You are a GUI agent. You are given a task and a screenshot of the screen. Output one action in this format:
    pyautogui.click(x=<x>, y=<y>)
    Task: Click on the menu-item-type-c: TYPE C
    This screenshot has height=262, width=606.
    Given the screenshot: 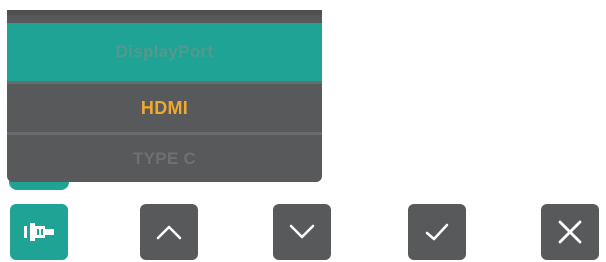 What is the action you would take?
    pyautogui.click(x=164, y=159)
    